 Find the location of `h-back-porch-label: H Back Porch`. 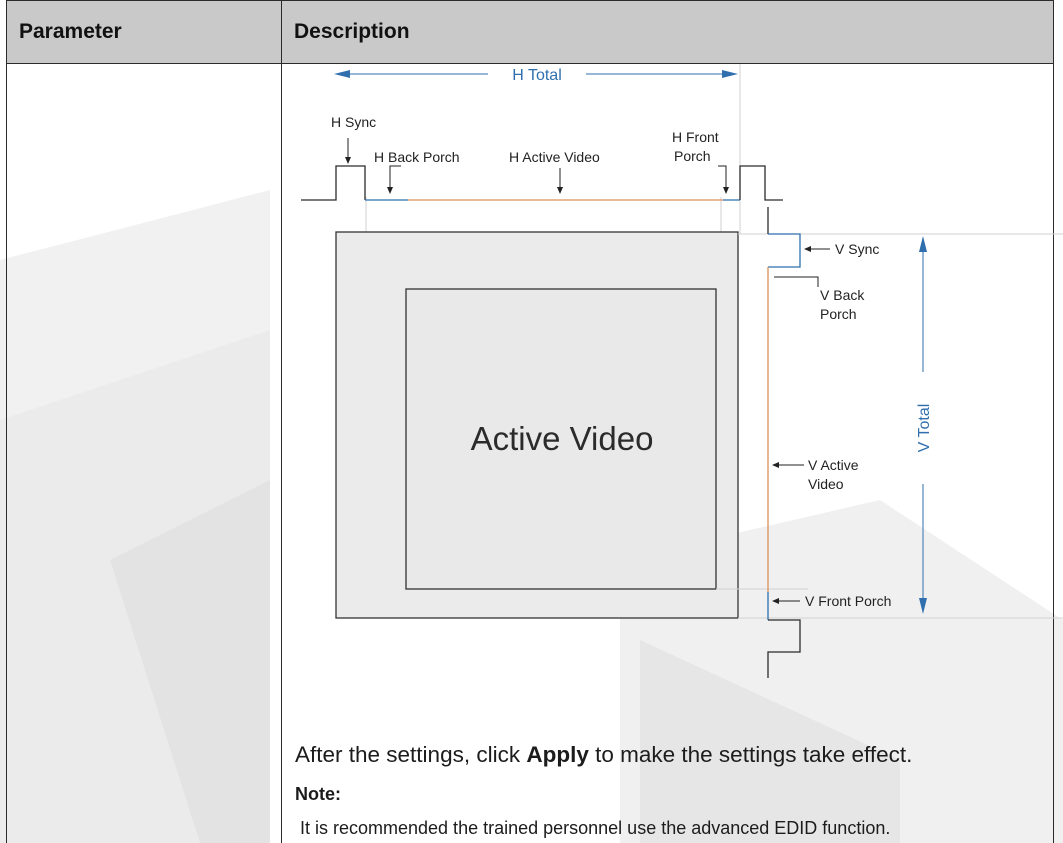

h-back-porch-label: H Back Porch is located at coordinates (417, 157).